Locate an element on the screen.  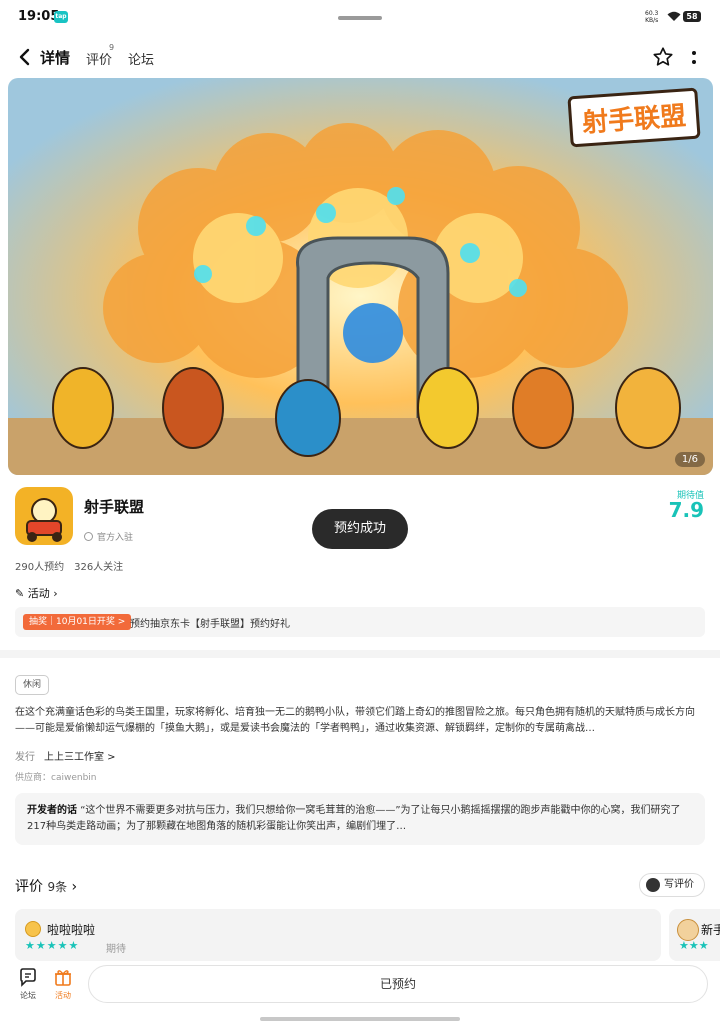
battery-icon: 58 is located at coordinates (692, 16).